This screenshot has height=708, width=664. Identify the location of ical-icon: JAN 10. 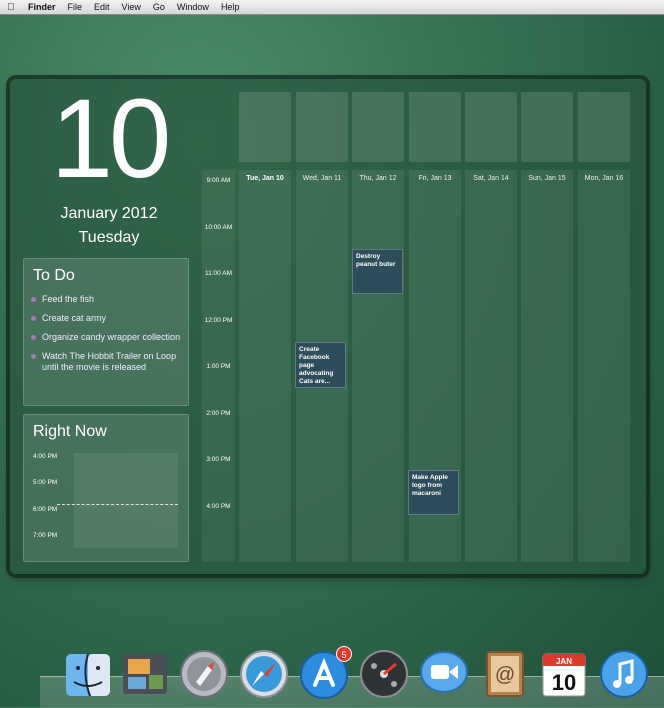
(564, 674).